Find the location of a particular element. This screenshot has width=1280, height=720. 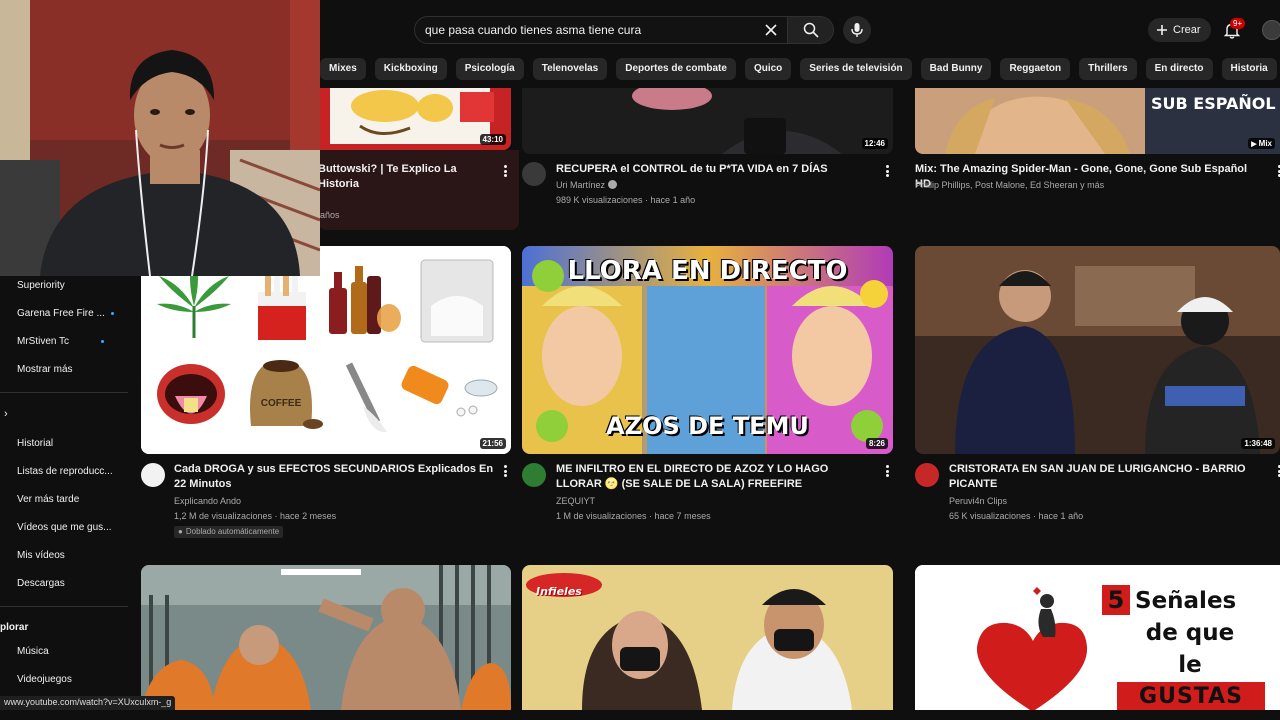

prison-thumbnail-art is located at coordinates (326, 637).